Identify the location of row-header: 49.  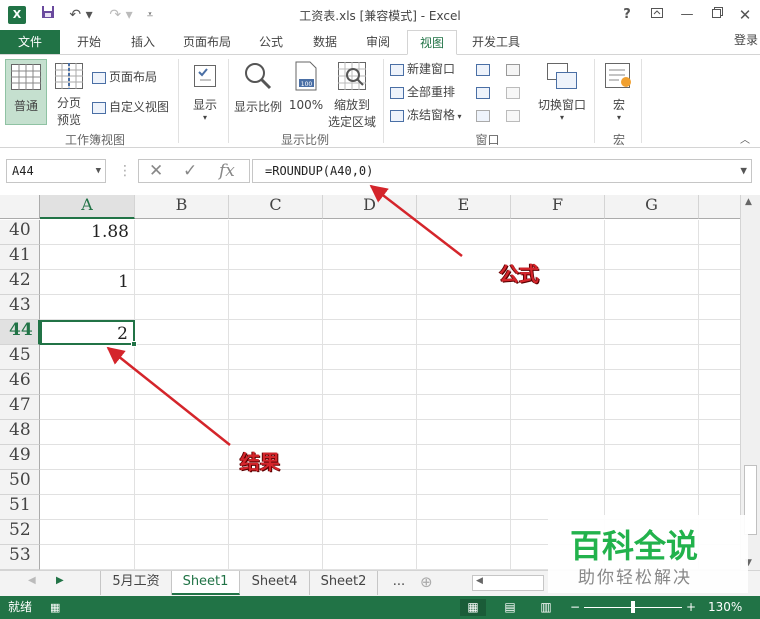
(20, 457).